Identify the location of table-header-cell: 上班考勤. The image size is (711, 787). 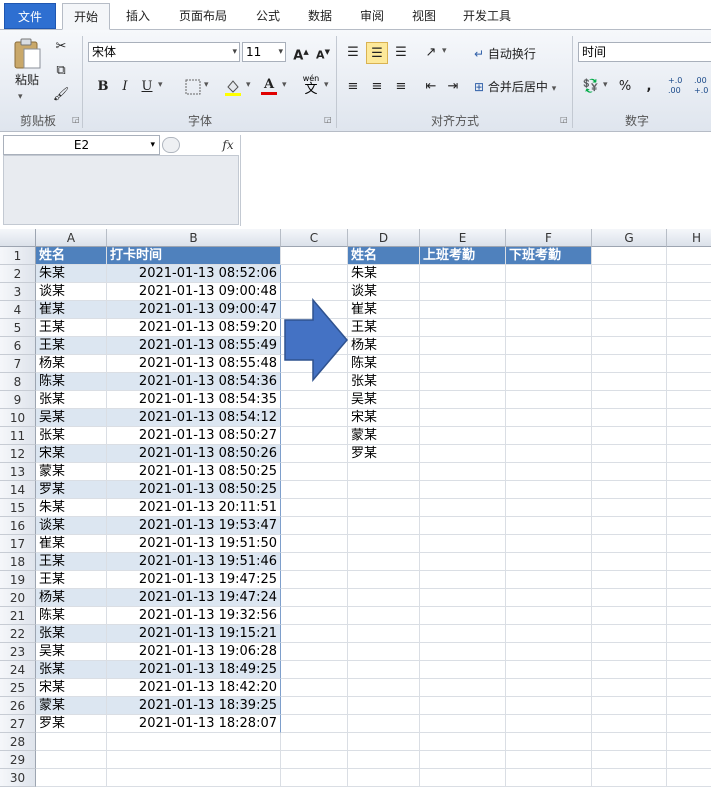
(463, 256).